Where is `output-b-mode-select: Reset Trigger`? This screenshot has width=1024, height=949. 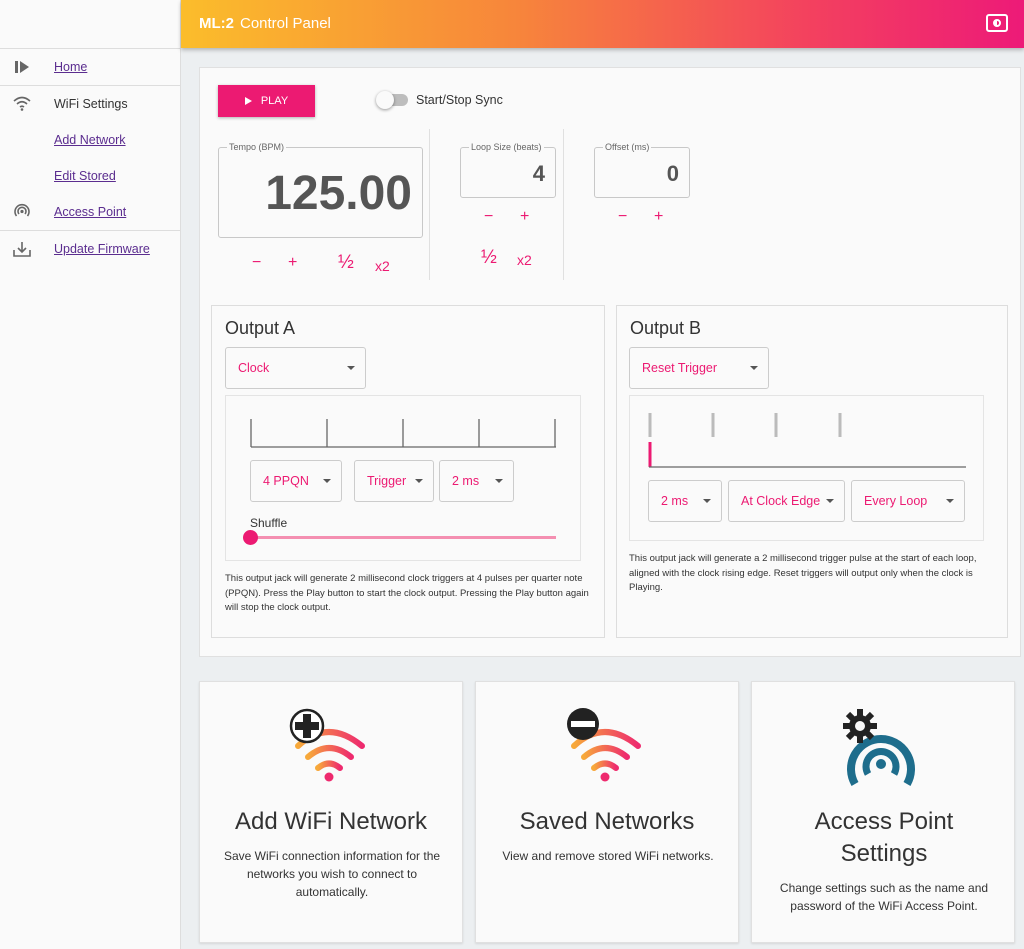
output-b-mode-select: Reset Trigger is located at coordinates (699, 368).